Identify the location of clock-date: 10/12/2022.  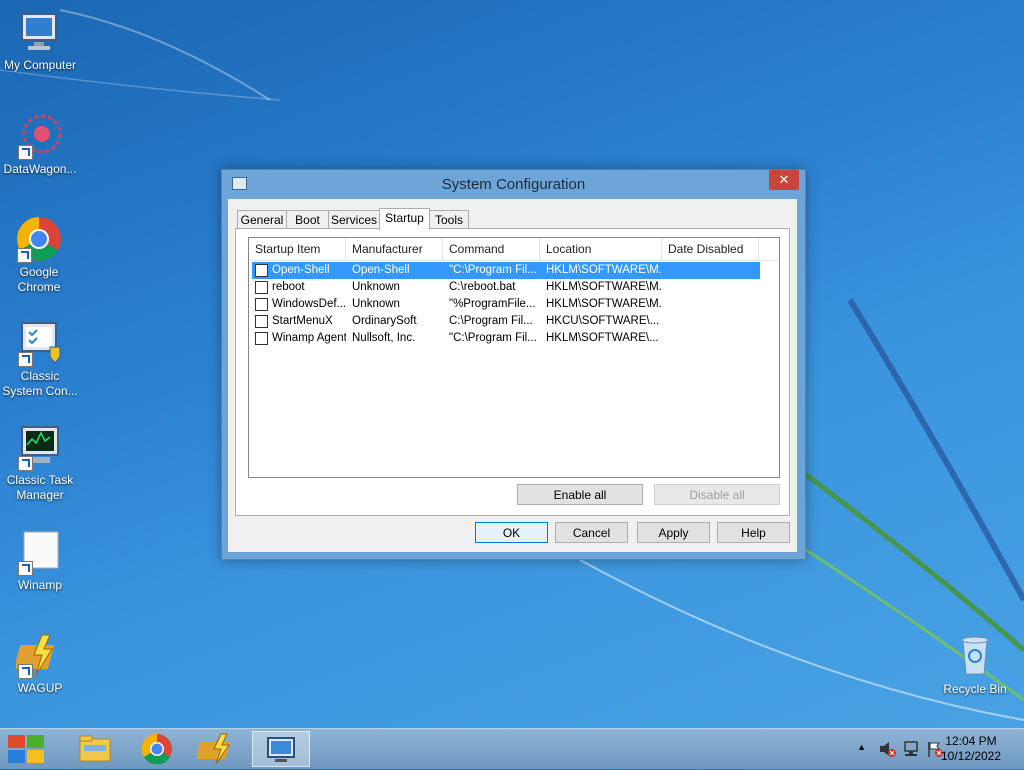
(971, 756).